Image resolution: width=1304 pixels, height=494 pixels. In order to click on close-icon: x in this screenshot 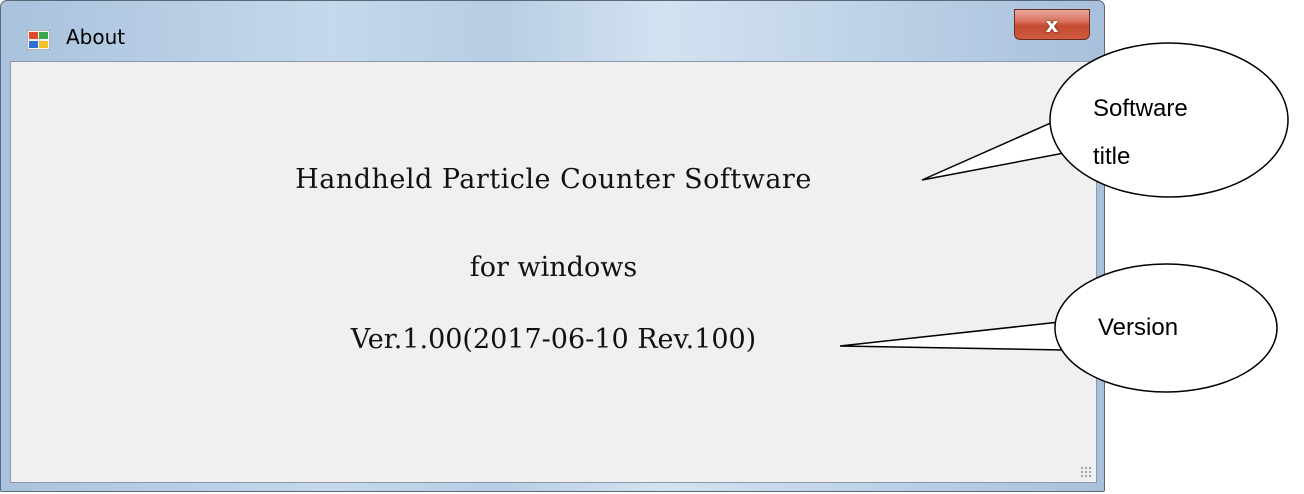, I will do `click(1052, 24)`.